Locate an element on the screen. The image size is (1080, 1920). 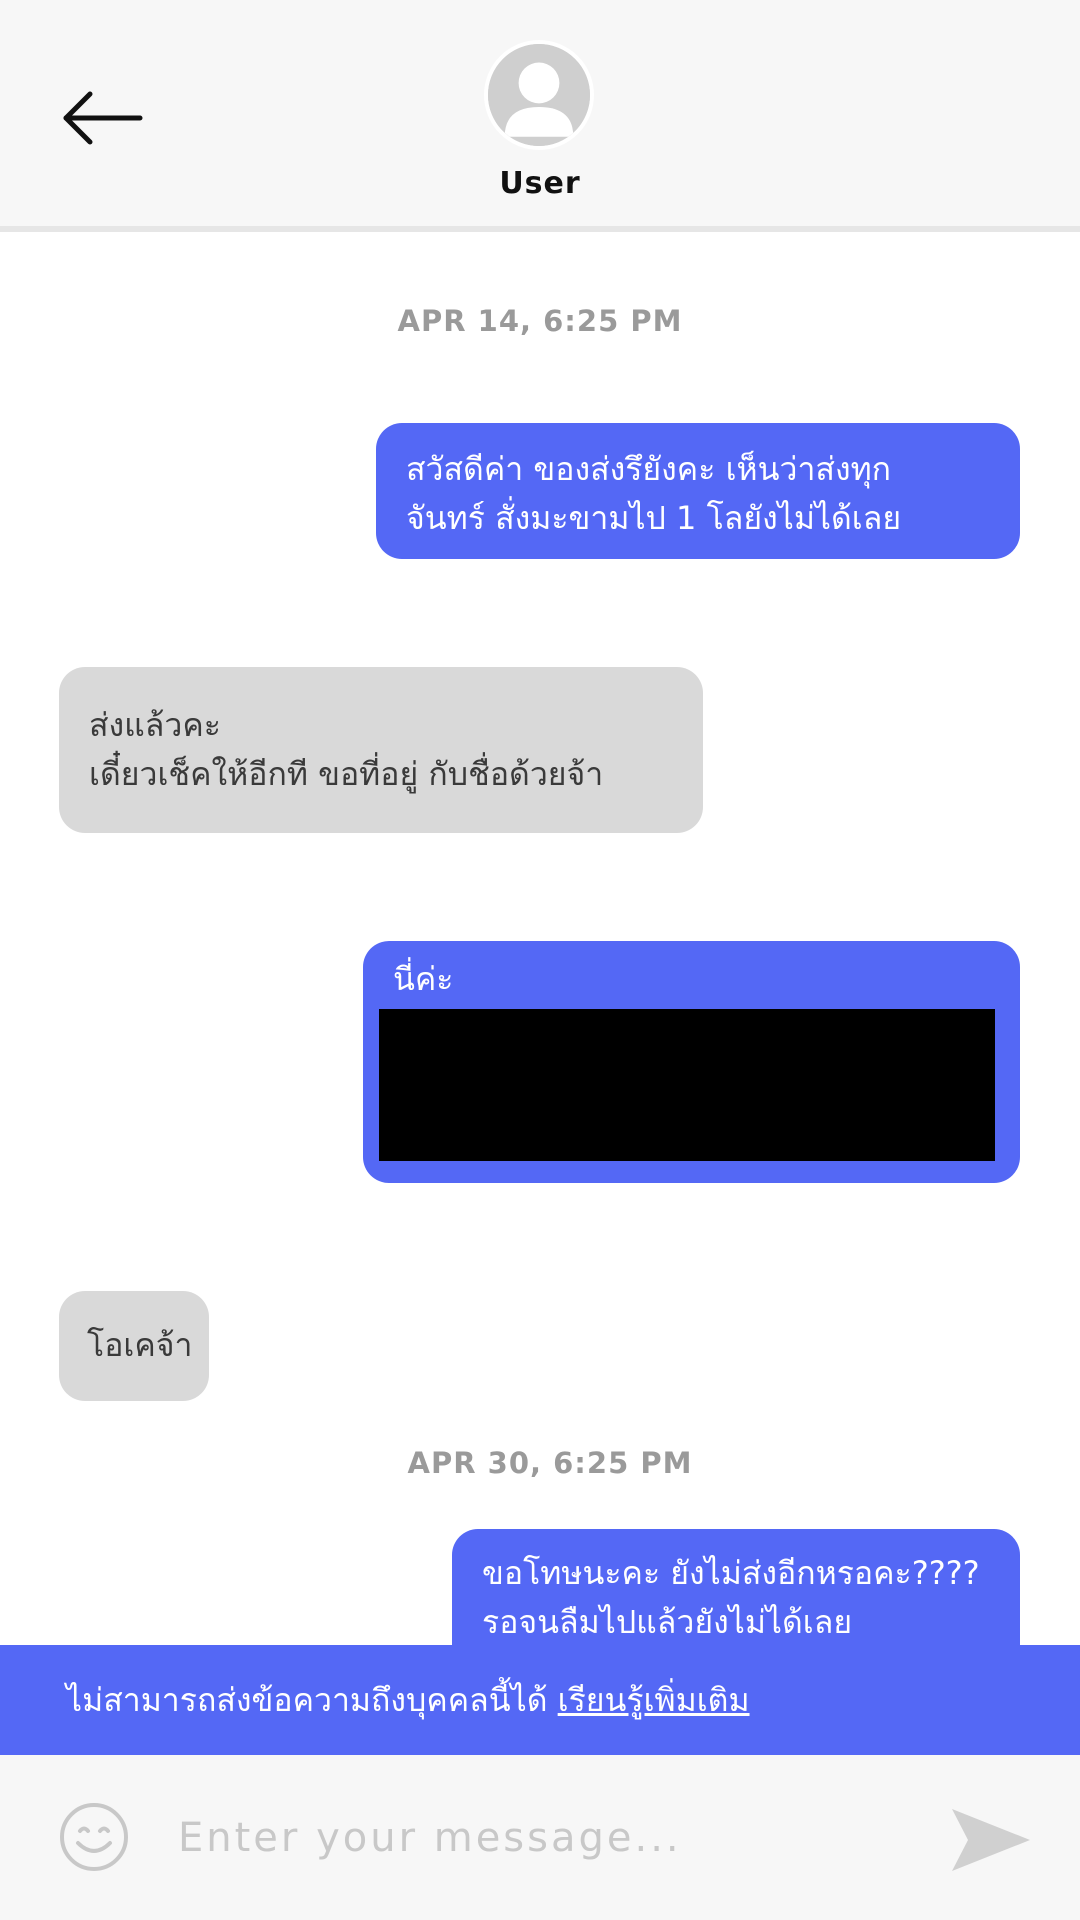
message-text: นี่ค่ะ is located at coordinates (423, 979).